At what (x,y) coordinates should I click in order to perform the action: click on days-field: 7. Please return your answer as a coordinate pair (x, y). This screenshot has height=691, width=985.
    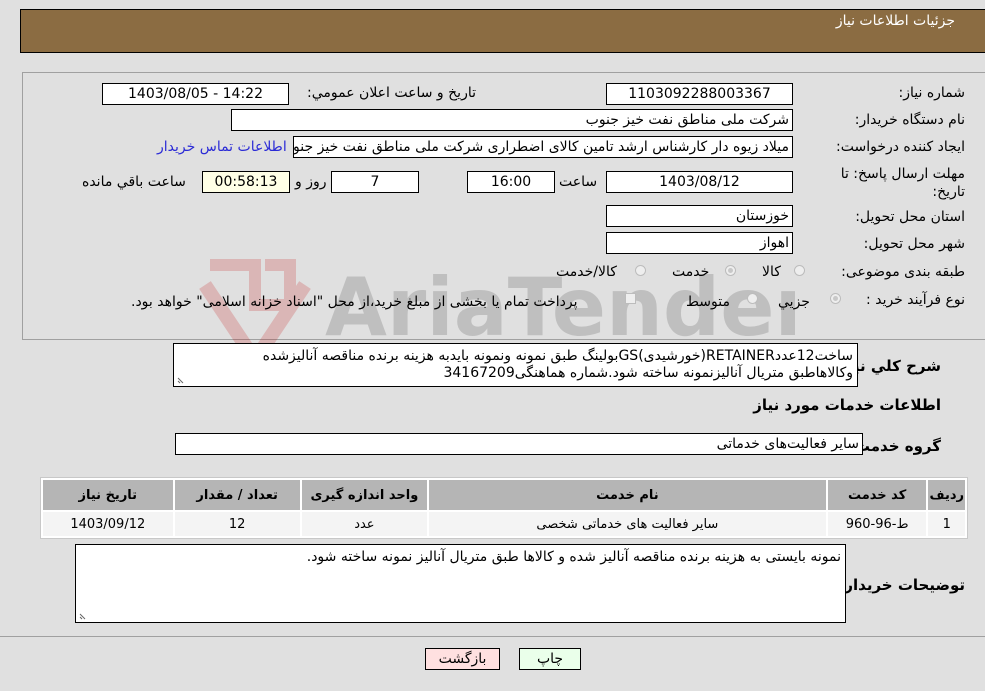
    Looking at the image, I should click on (375, 182).